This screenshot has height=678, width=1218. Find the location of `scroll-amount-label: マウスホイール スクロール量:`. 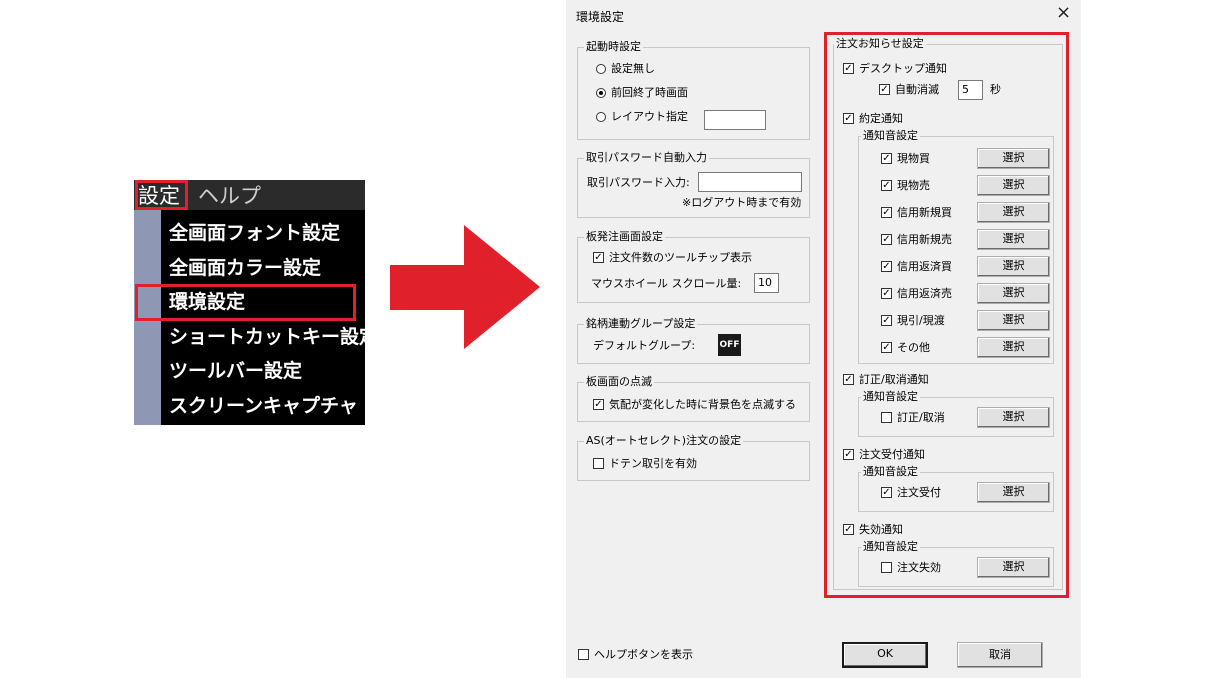

scroll-amount-label: マウスホイール スクロール量: is located at coordinates (666, 283).